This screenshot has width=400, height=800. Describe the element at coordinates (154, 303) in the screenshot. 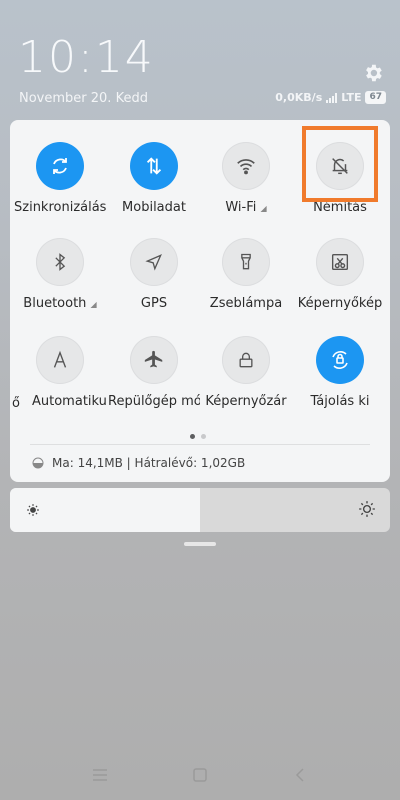

I see `tile-label: GPS` at that location.